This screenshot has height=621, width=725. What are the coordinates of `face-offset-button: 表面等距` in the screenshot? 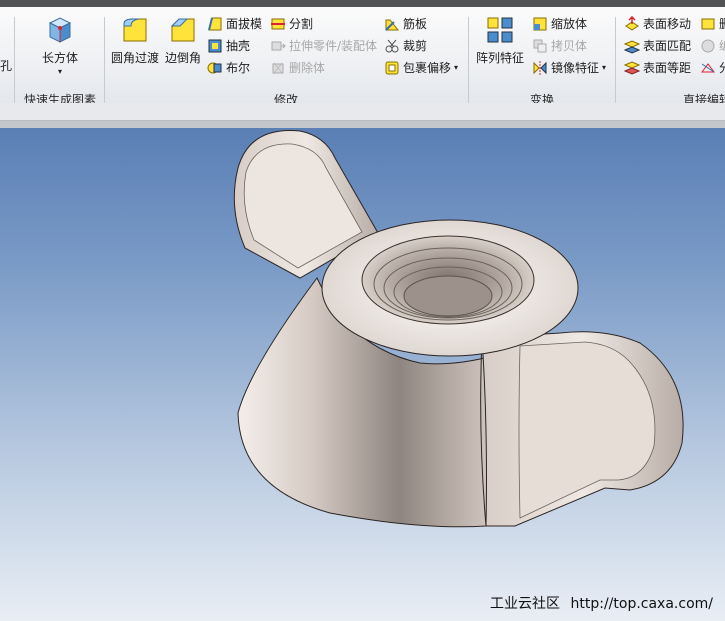 It's located at (657, 67).